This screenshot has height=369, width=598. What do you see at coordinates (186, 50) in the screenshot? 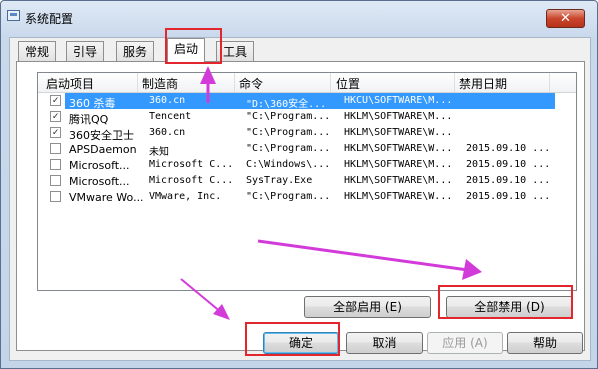
I see `tab-startup: 启动` at bounding box center [186, 50].